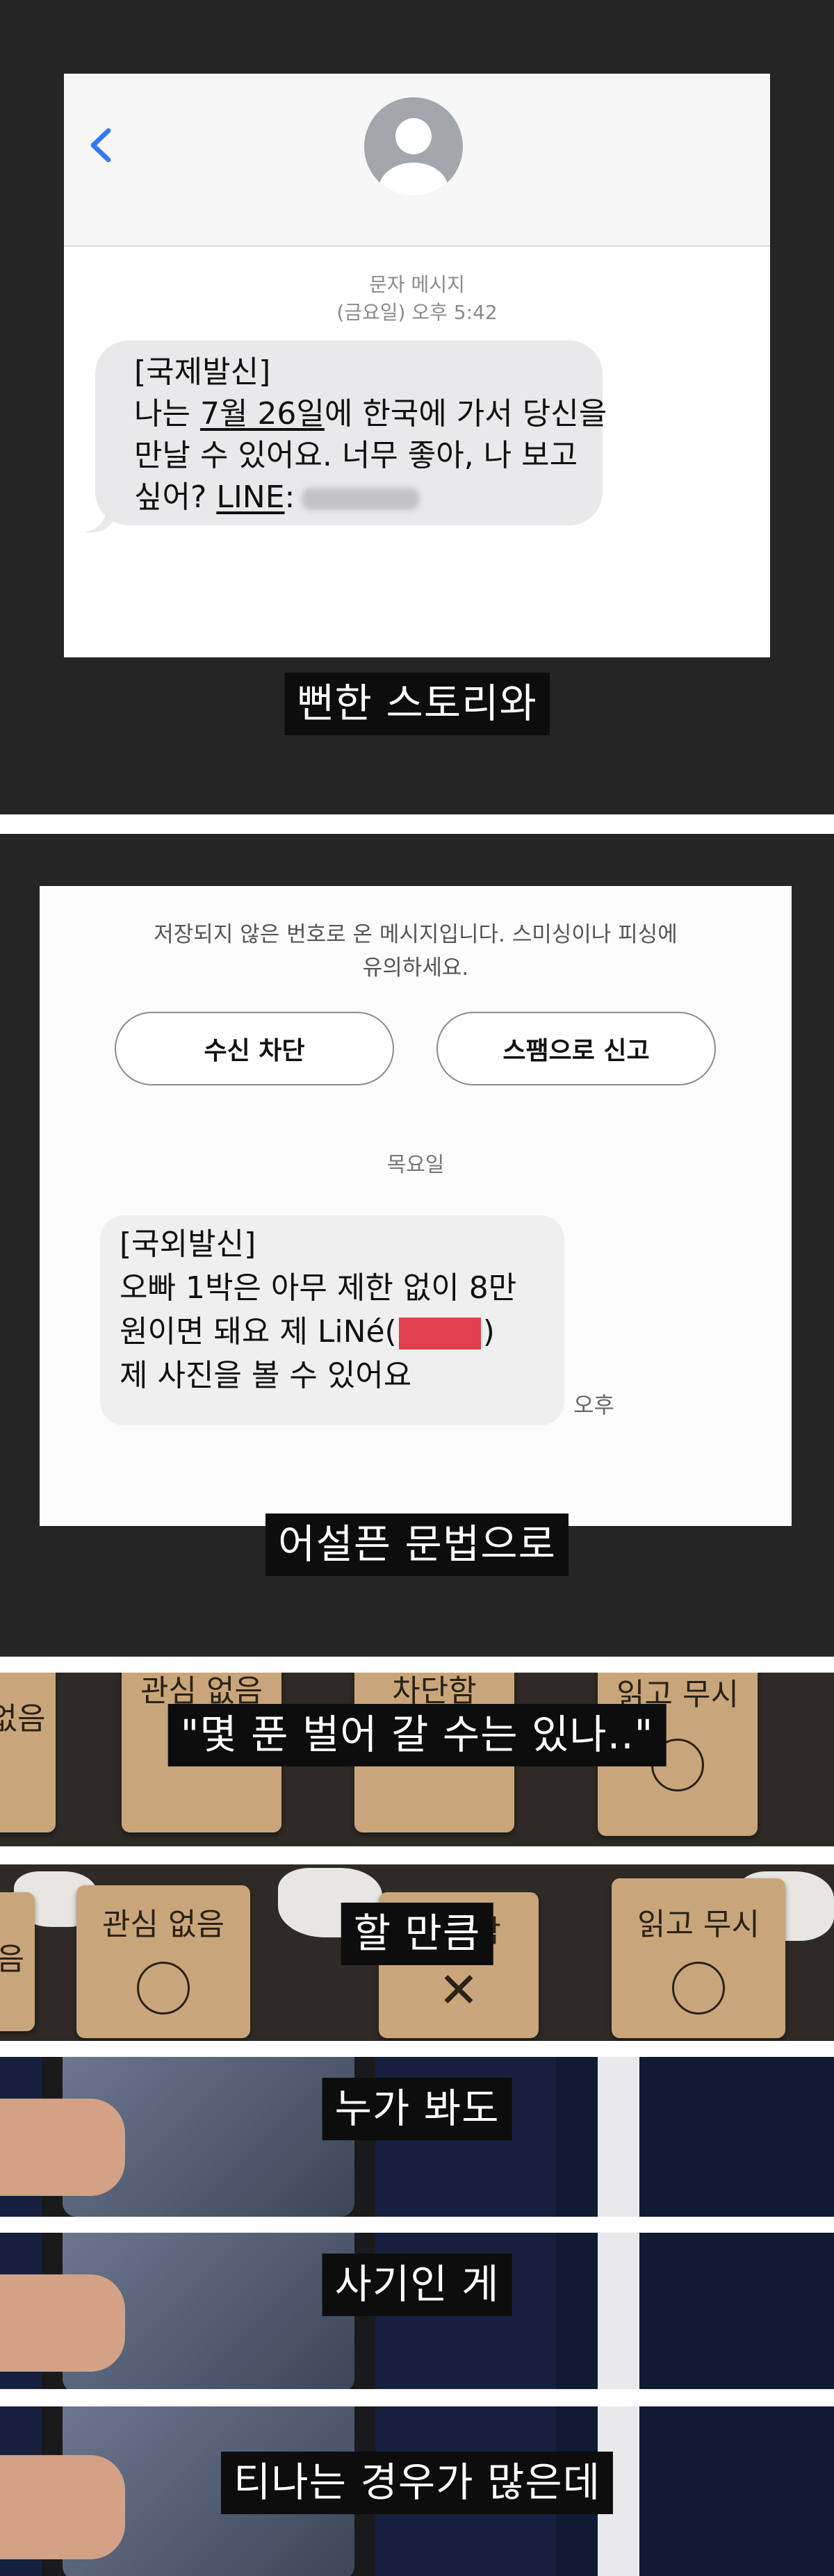  I want to click on message-time: 오후, so click(593, 1405).